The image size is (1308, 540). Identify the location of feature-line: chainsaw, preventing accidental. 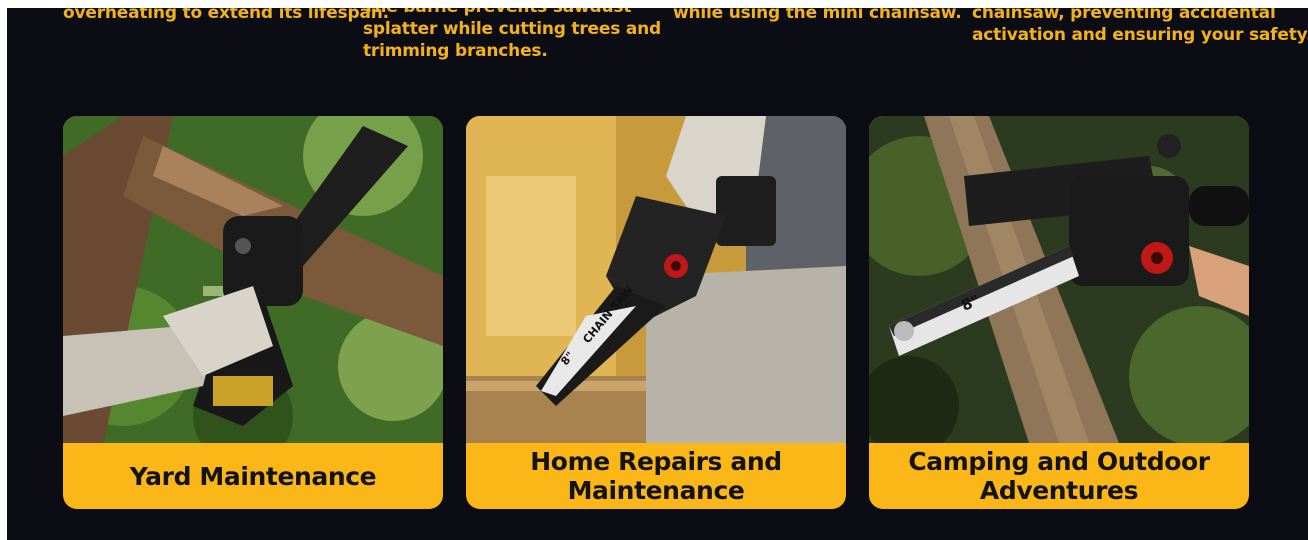
(1124, 15).